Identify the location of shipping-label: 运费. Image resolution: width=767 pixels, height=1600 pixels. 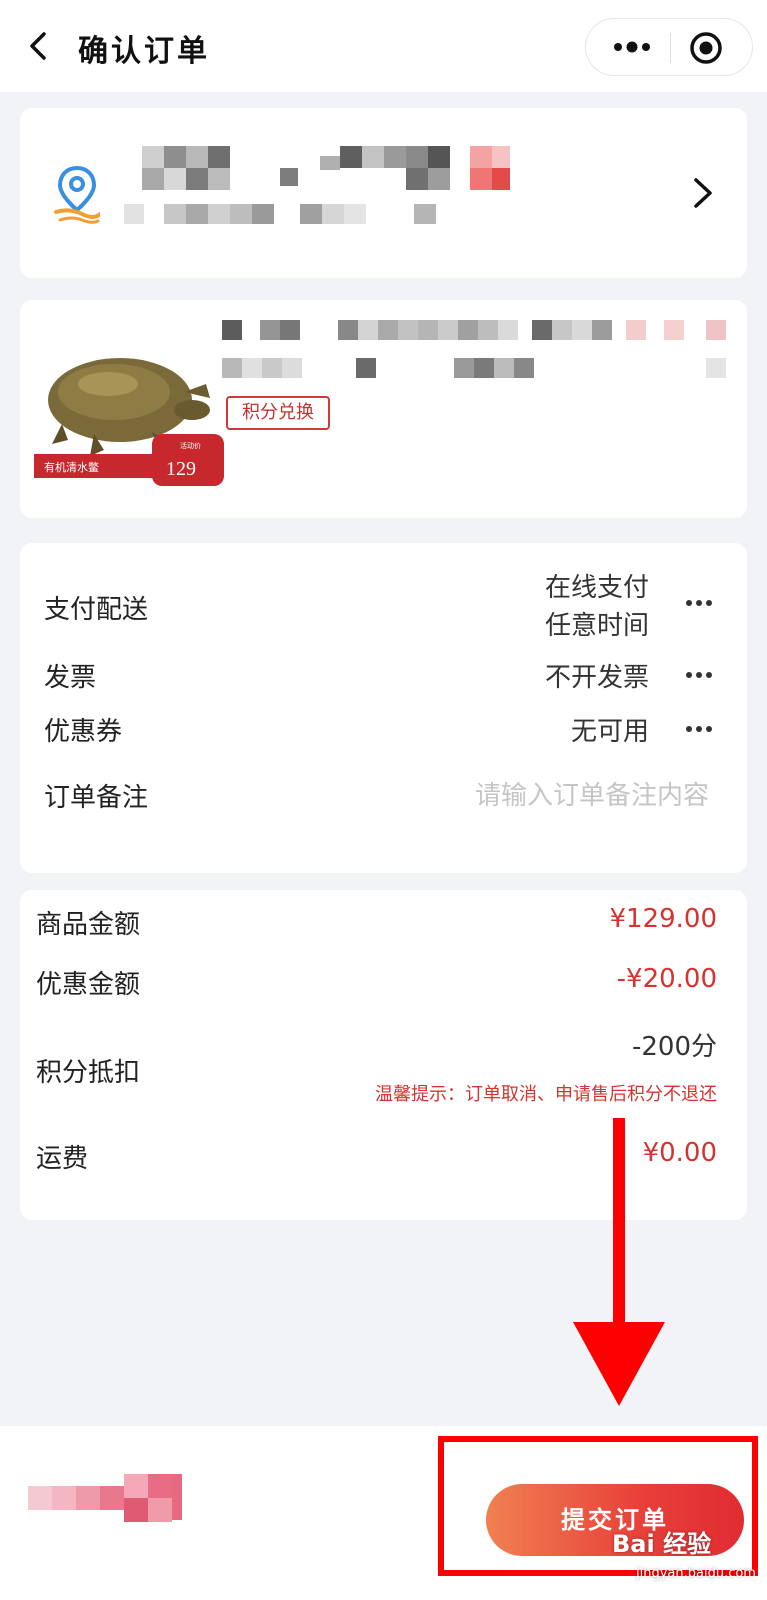
(62, 1159).